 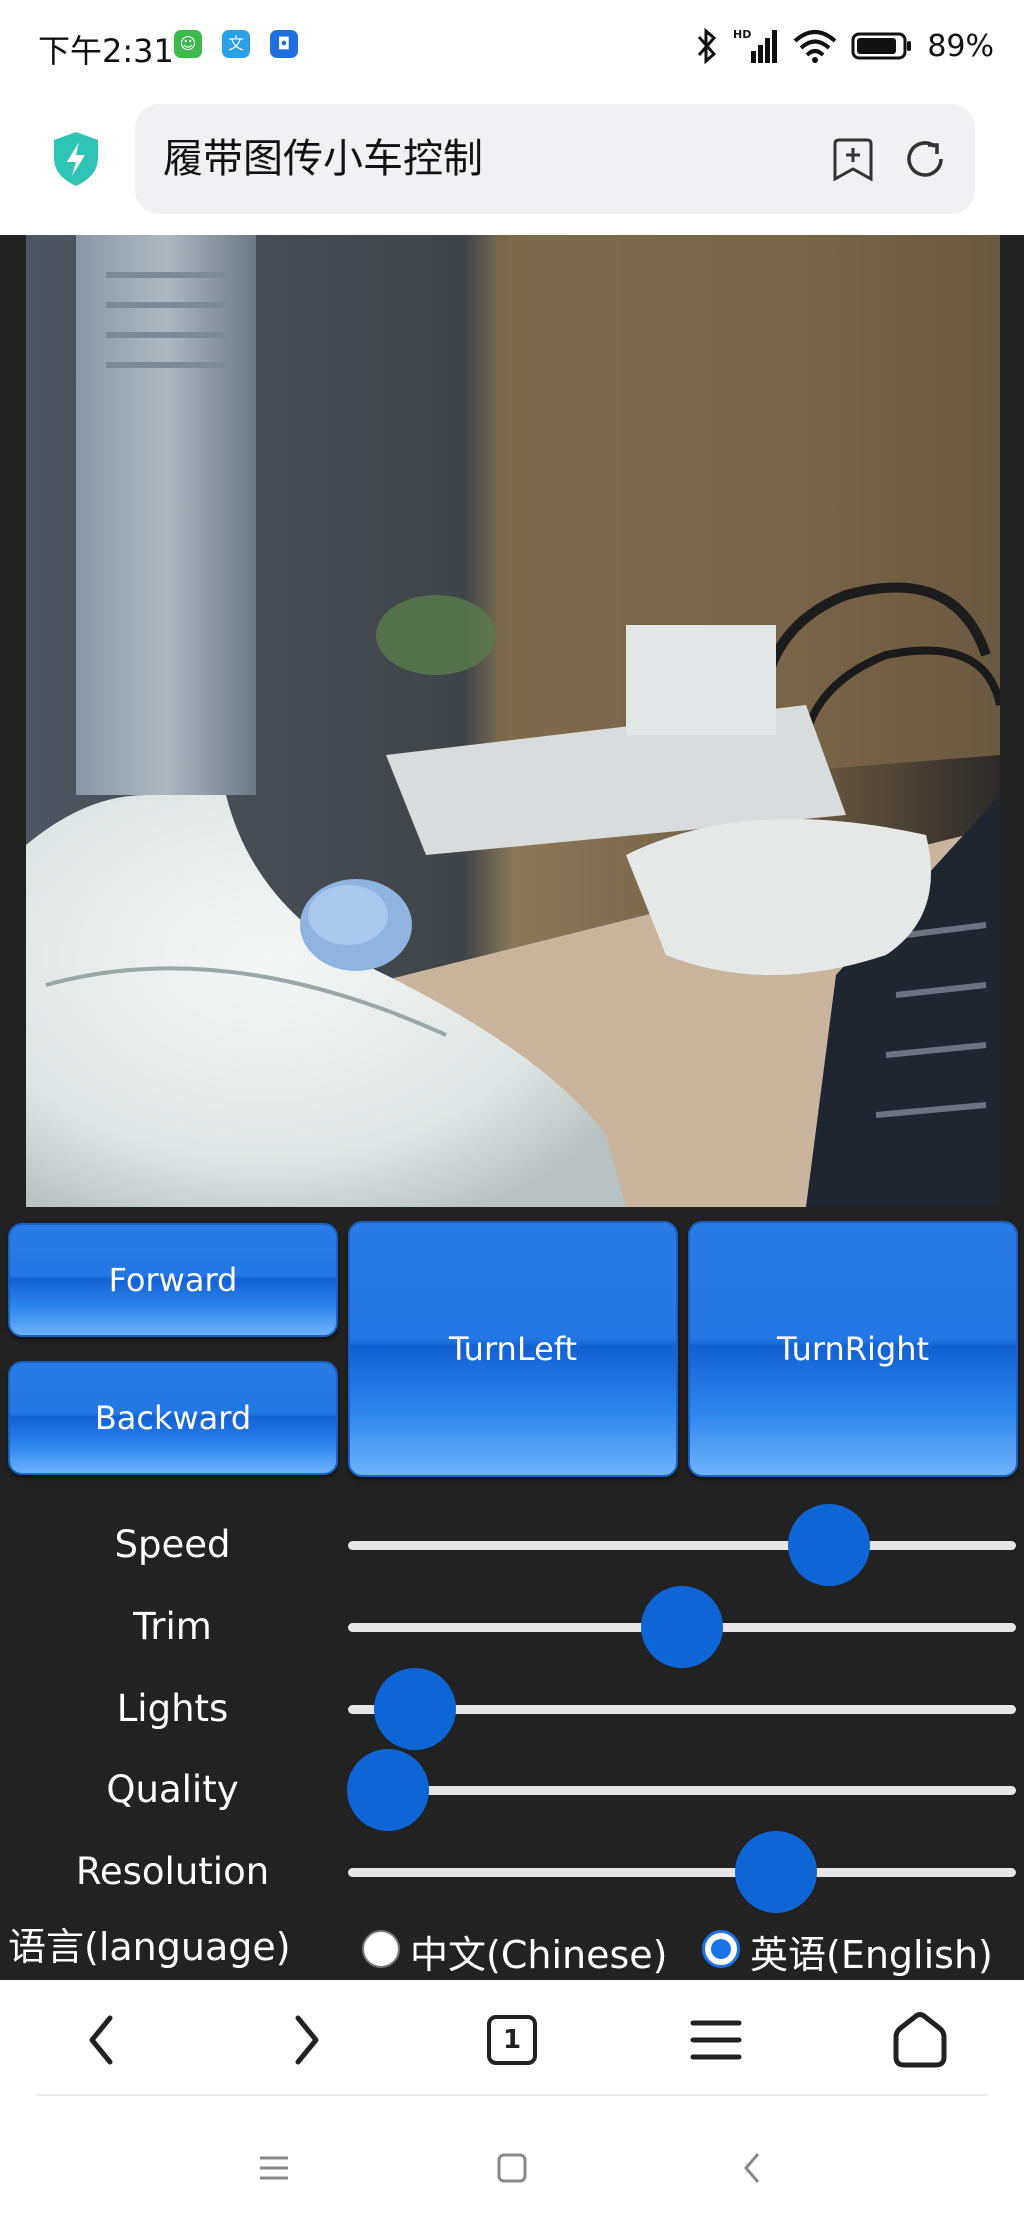 I want to click on wifi-icon, so click(x=815, y=46).